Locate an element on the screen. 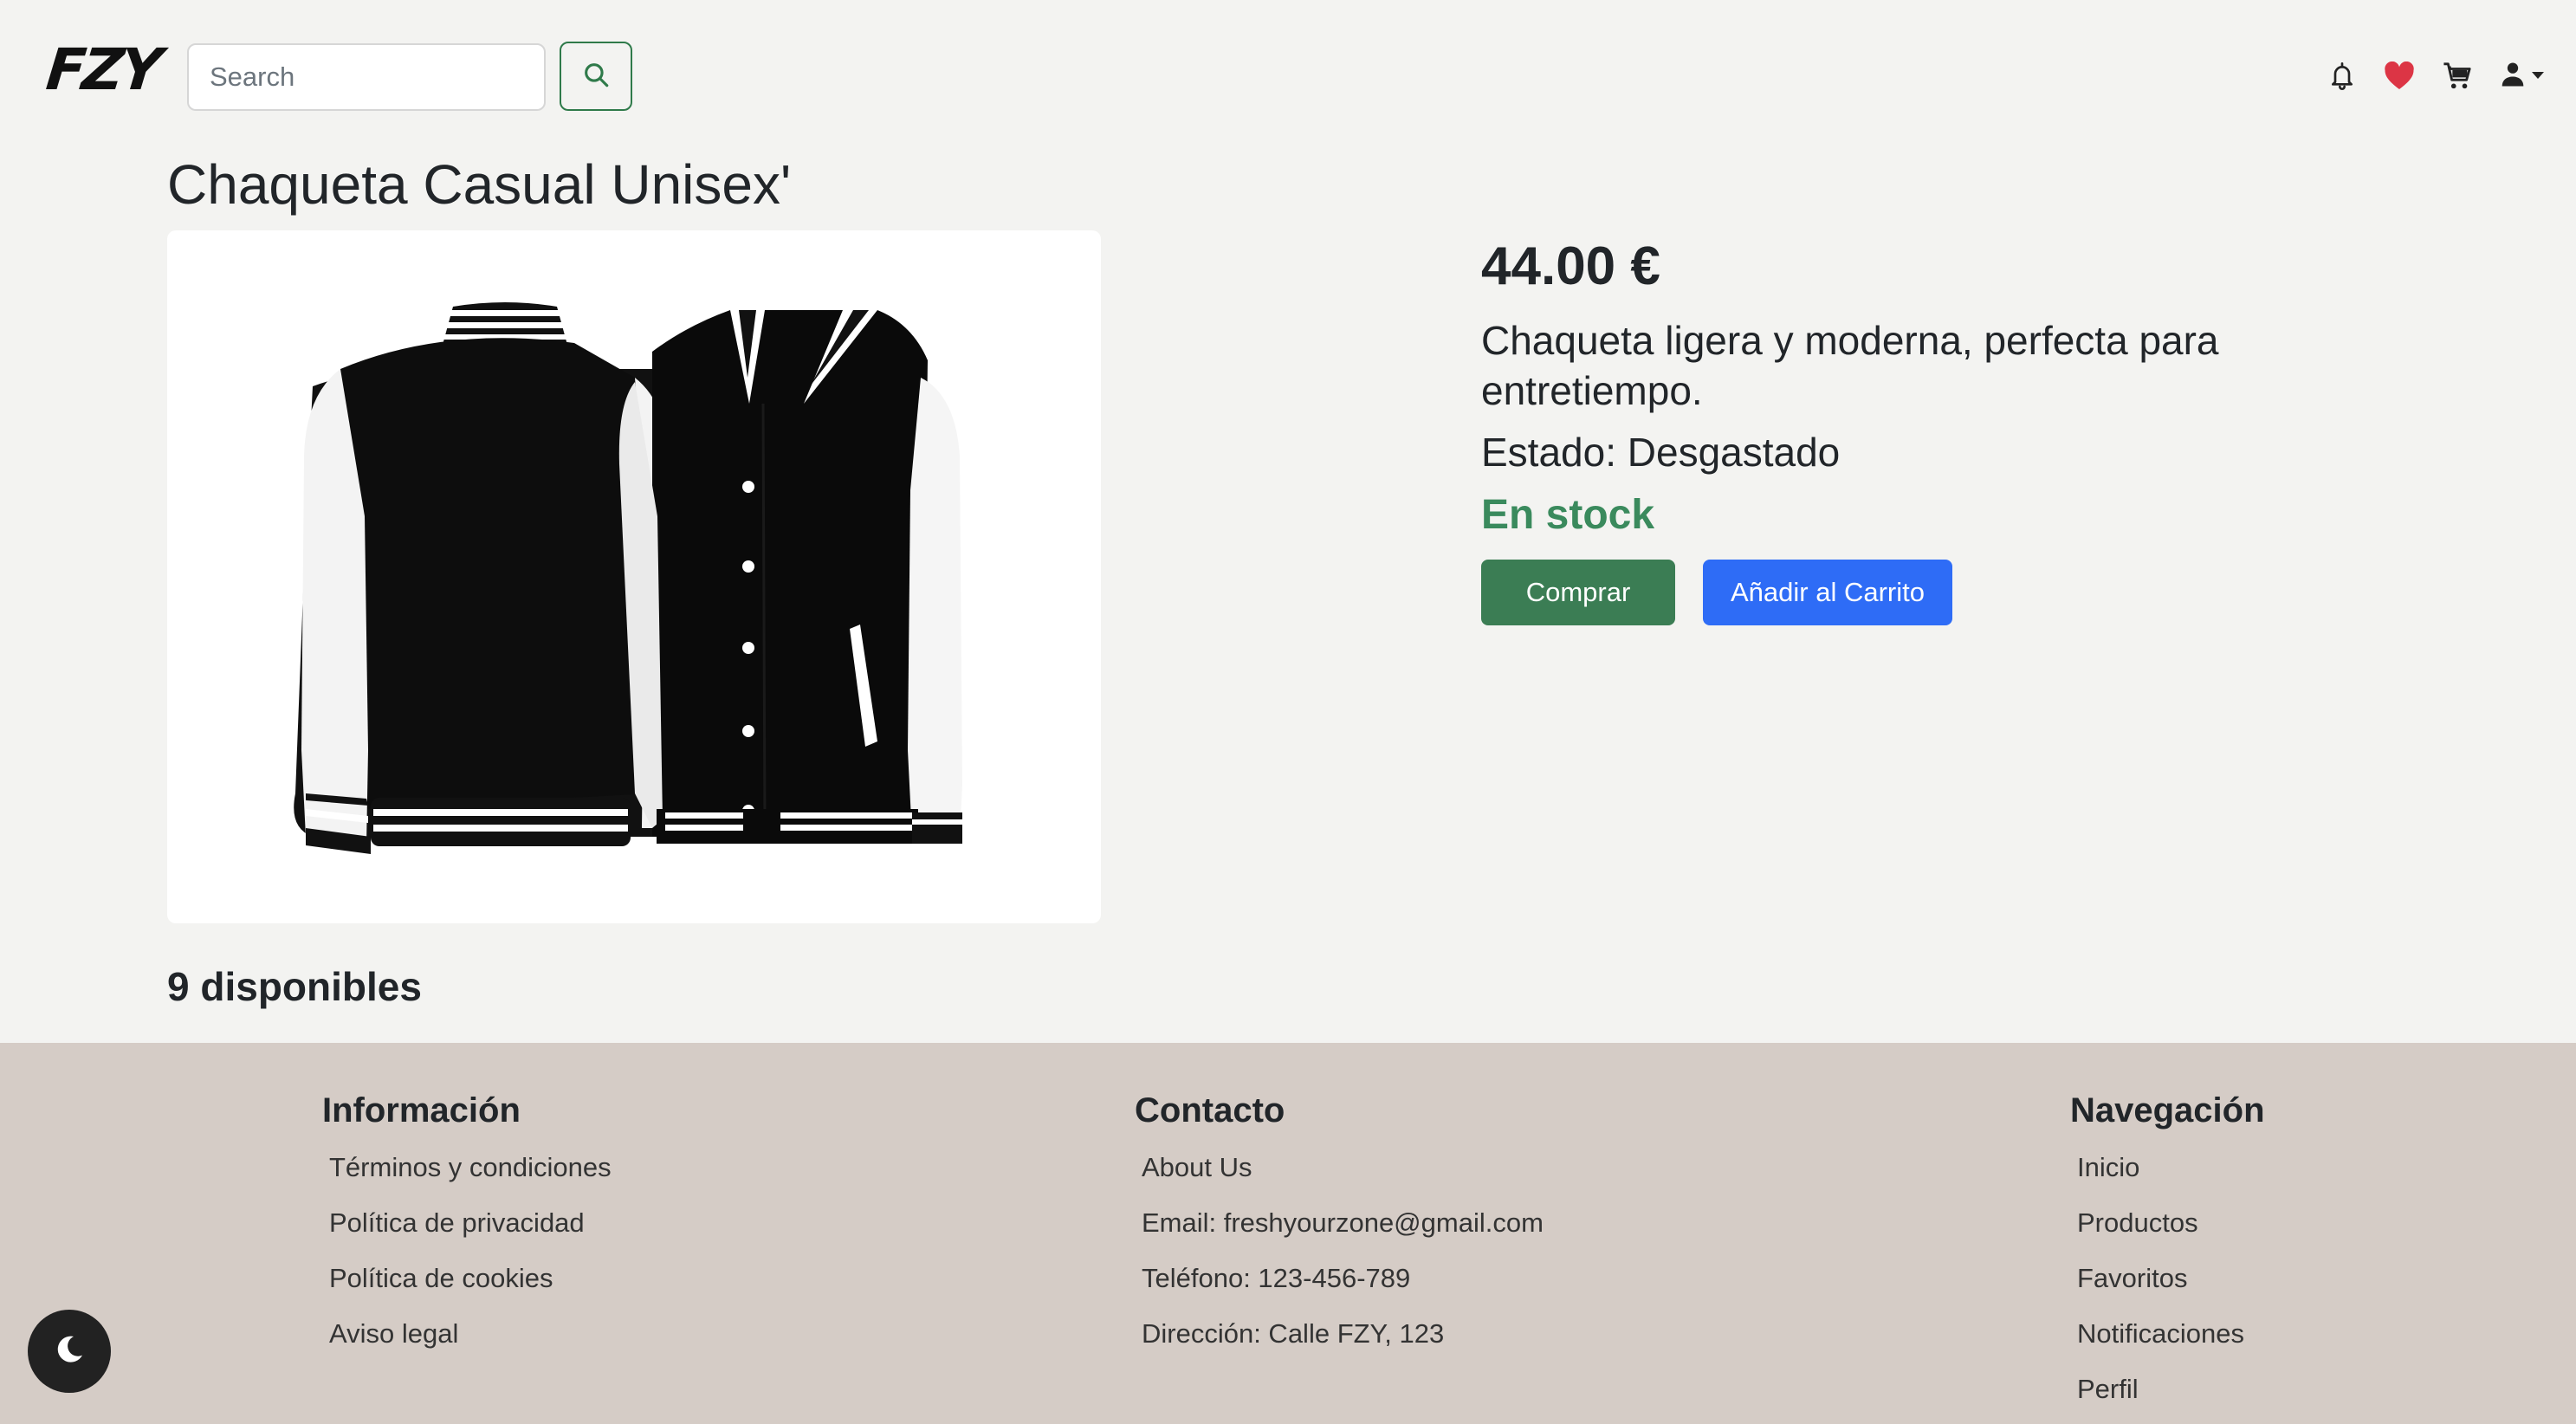 The width and height of the screenshot is (2576, 1424). product-price: 44.00 € is located at coordinates (1570, 266).